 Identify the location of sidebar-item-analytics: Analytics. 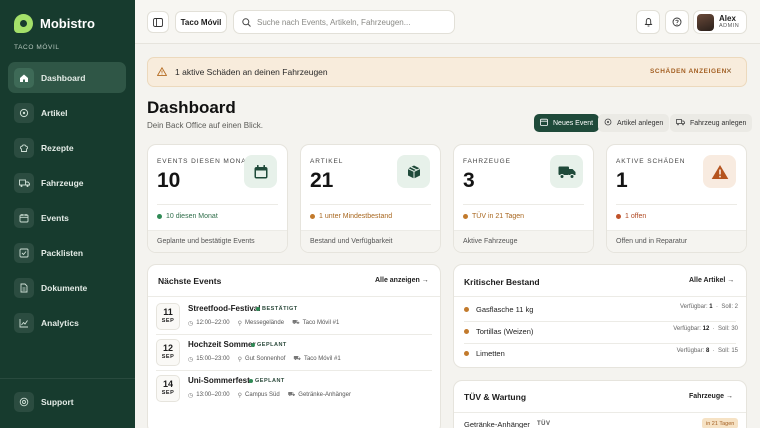
(67, 322).